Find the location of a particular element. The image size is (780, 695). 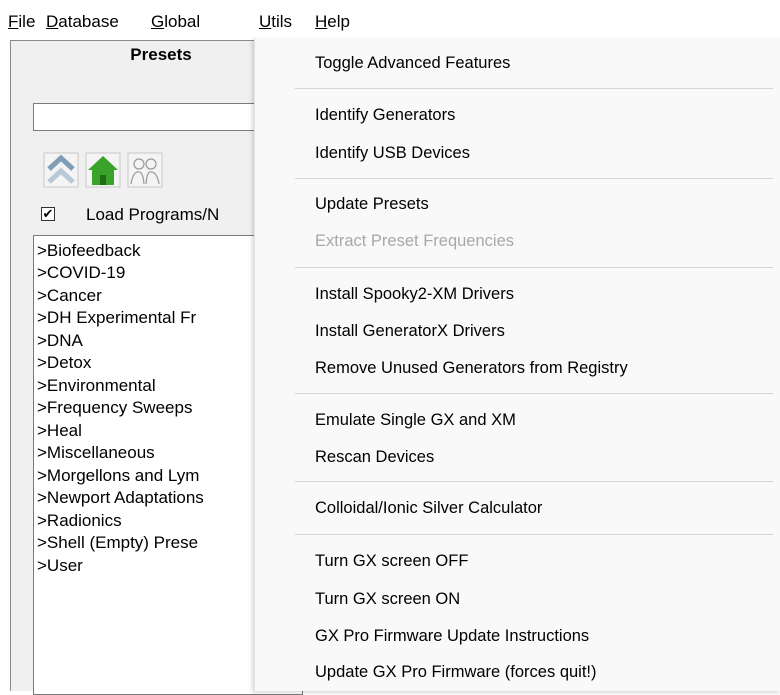

menu-item-colloidal-silver-calculator: Colloidal/Ionic Silver Calculator is located at coordinates (428, 508).